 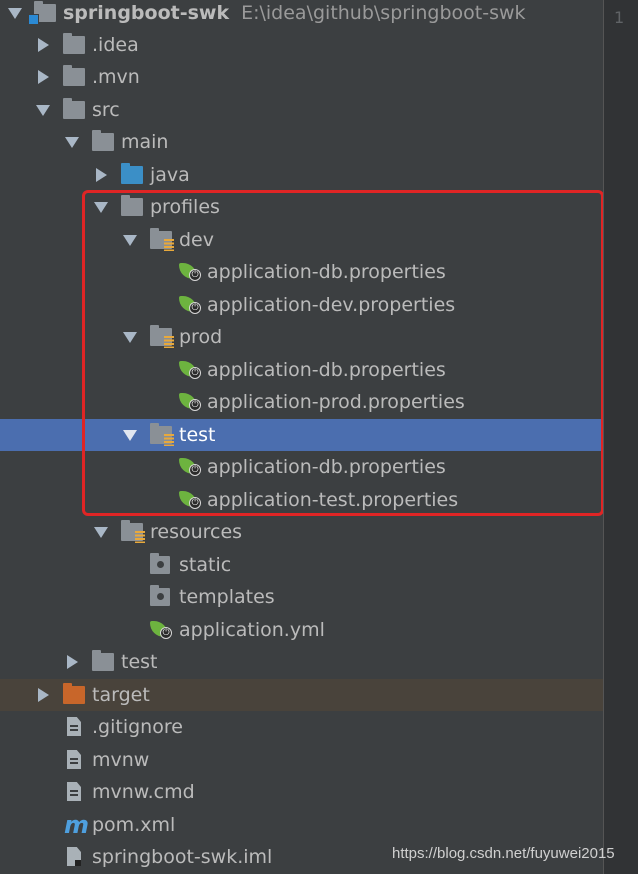 What do you see at coordinates (132, 173) in the screenshot?
I see `source-folder-icon` at bounding box center [132, 173].